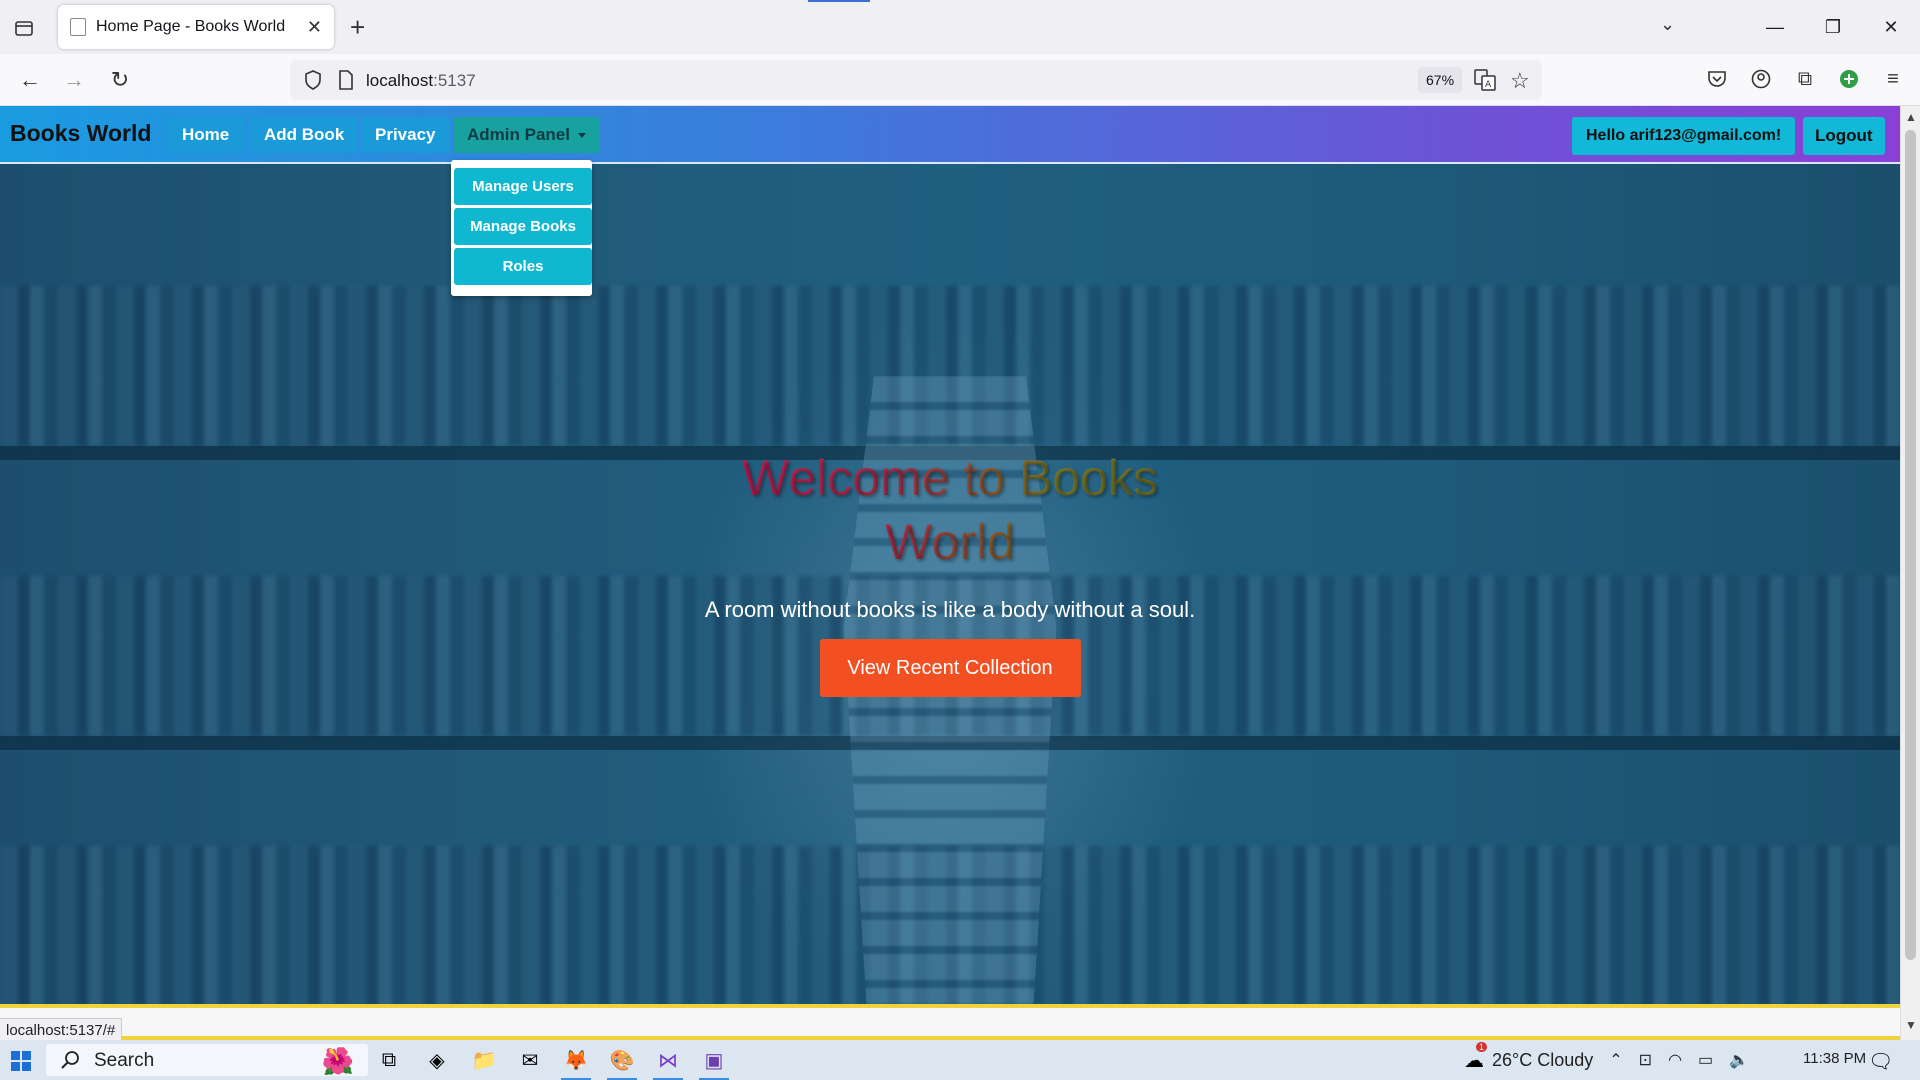 The image size is (1920, 1080). I want to click on scrollbar-thumb, so click(1910, 545).